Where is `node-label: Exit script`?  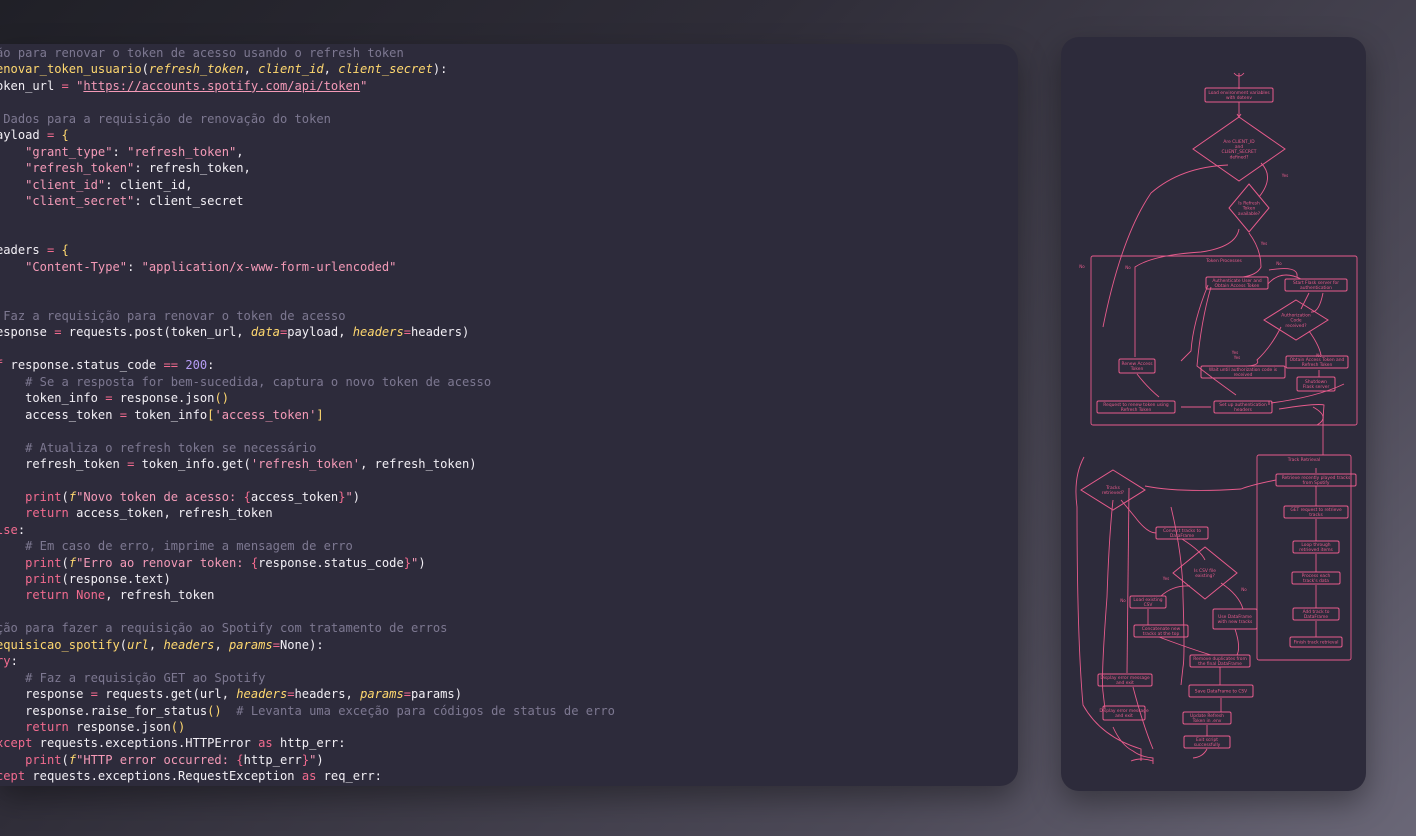
node-label: Exit script is located at coordinates (1207, 740).